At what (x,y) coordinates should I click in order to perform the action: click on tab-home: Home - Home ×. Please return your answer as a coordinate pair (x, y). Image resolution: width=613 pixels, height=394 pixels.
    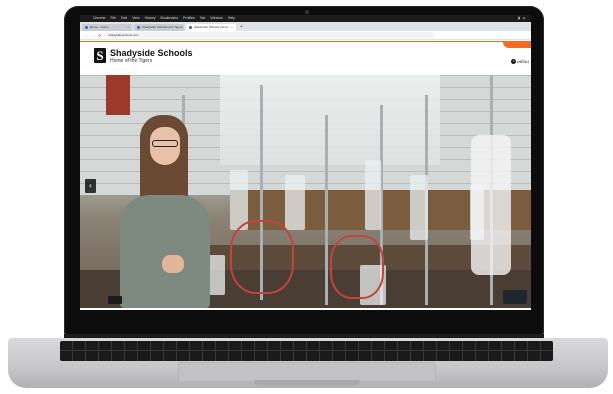
    Looking at the image, I should click on (107, 27).